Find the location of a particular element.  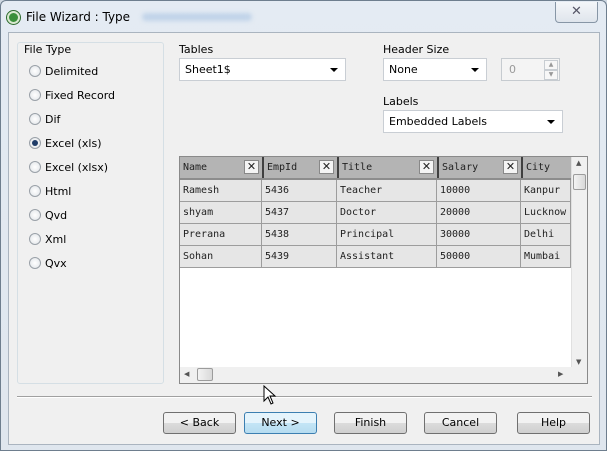

radio-label: Xml is located at coordinates (56, 239).